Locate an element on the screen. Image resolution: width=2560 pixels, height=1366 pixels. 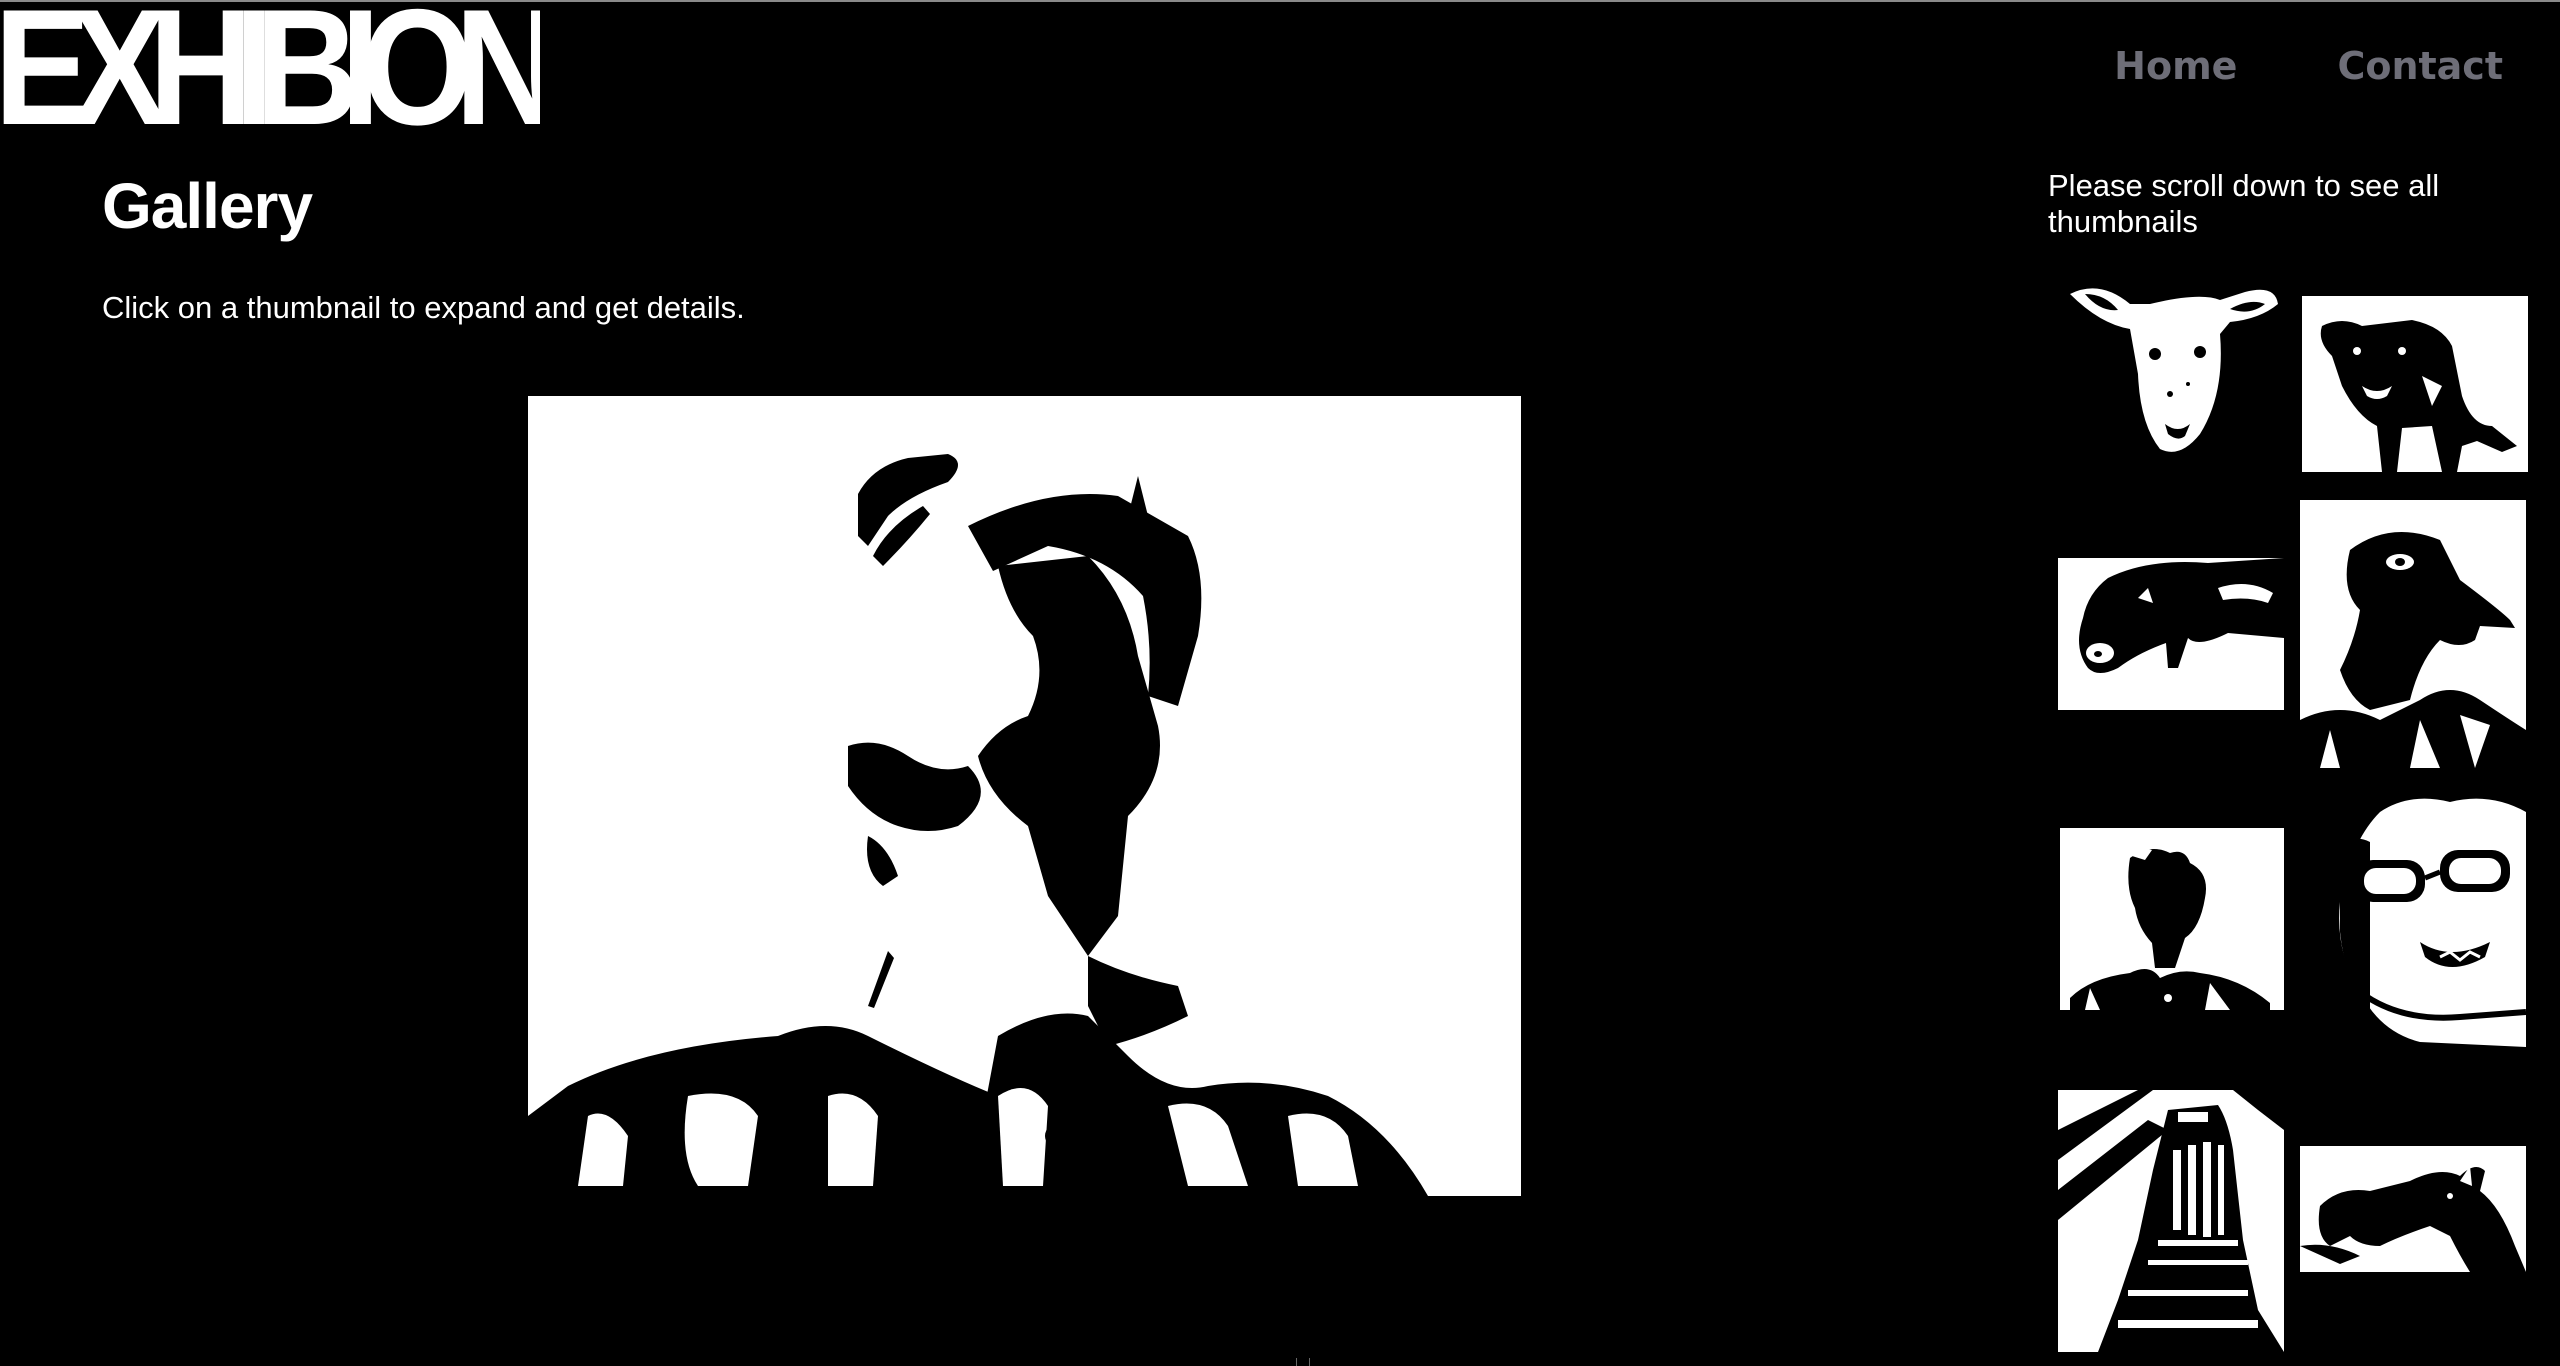
main-nav: Home Contact is located at coordinates (2337, 66).